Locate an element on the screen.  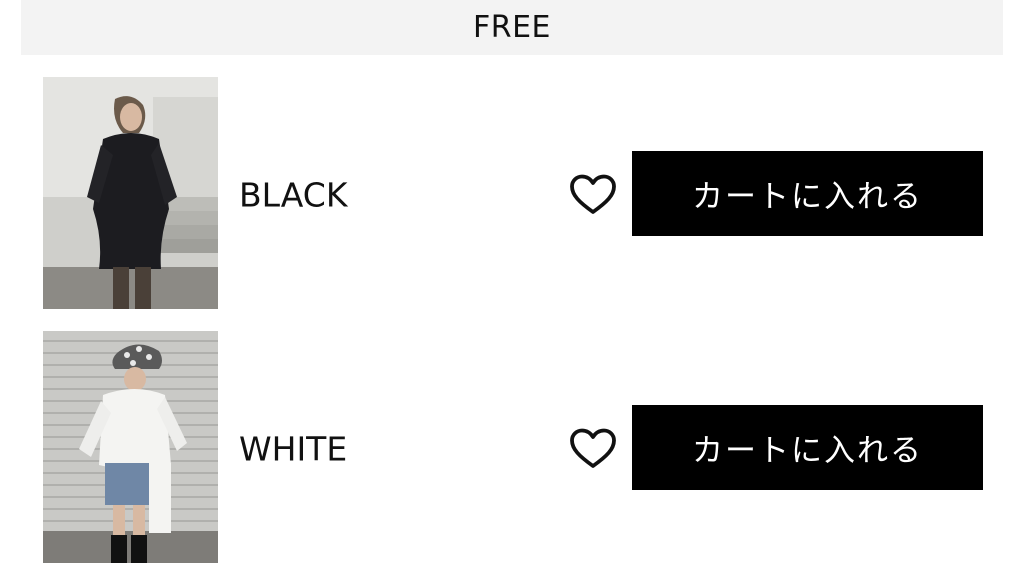
color-name: WHITE is located at coordinates (293, 449).